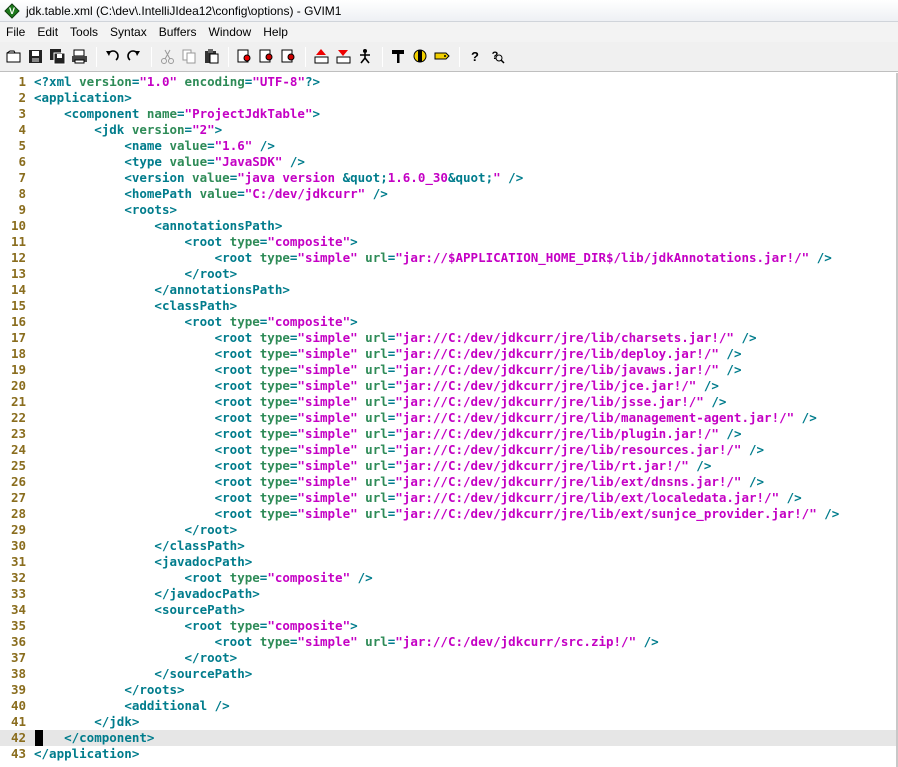 This screenshot has width=898, height=767. Describe the element at coordinates (87, 753) in the screenshot. I see `code-token-tag: </application>` at that location.